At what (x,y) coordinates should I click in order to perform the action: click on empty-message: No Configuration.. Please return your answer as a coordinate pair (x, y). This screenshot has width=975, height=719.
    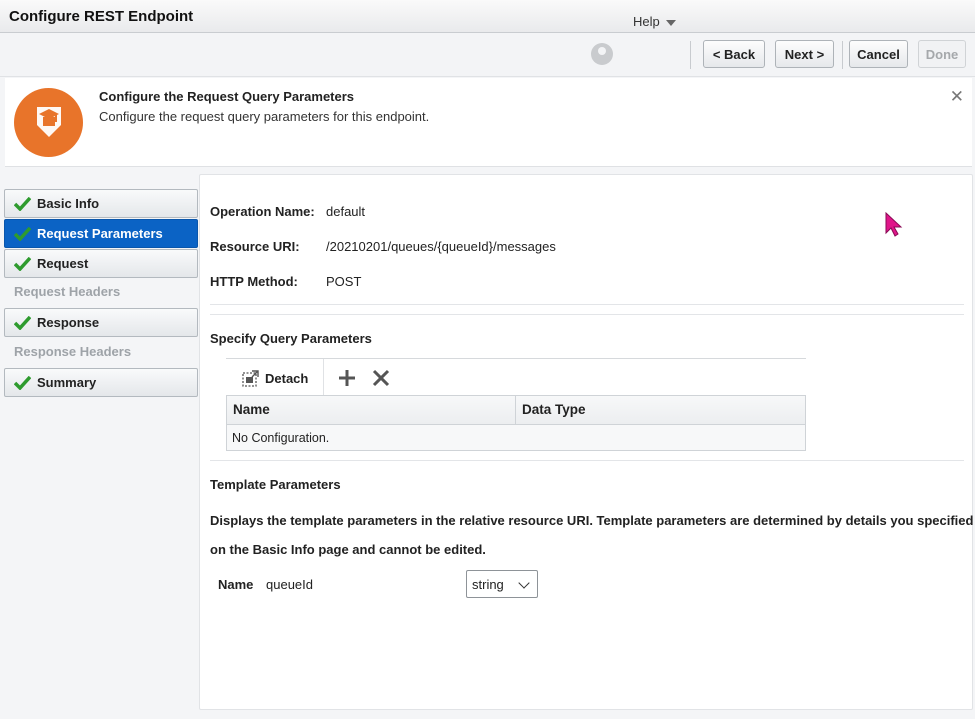
    Looking at the image, I should click on (281, 438).